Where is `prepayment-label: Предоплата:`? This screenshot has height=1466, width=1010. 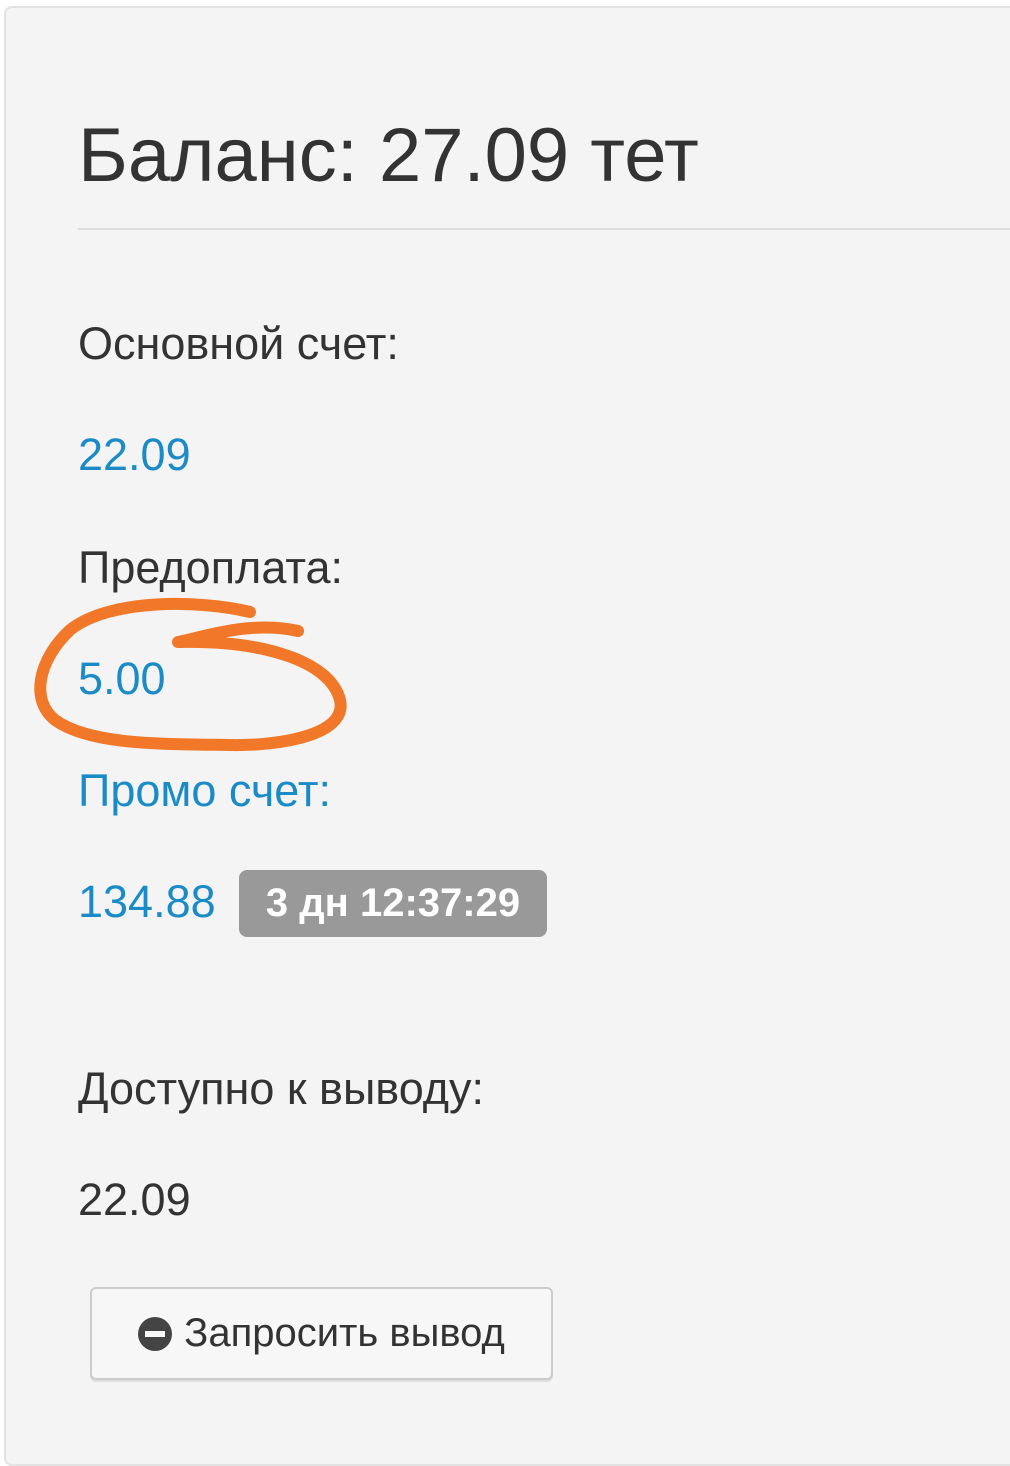
prepayment-label: Предоплата: is located at coordinates (210, 567).